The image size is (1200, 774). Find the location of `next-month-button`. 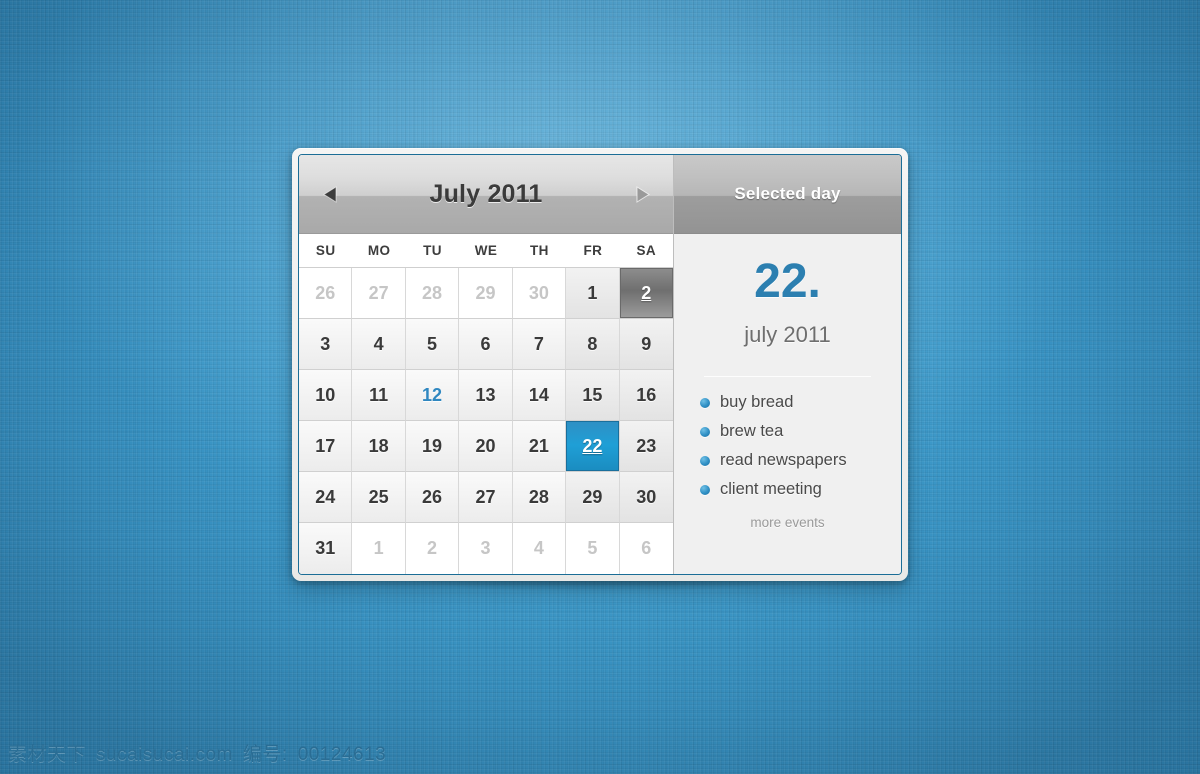

next-month-button is located at coordinates (642, 194).